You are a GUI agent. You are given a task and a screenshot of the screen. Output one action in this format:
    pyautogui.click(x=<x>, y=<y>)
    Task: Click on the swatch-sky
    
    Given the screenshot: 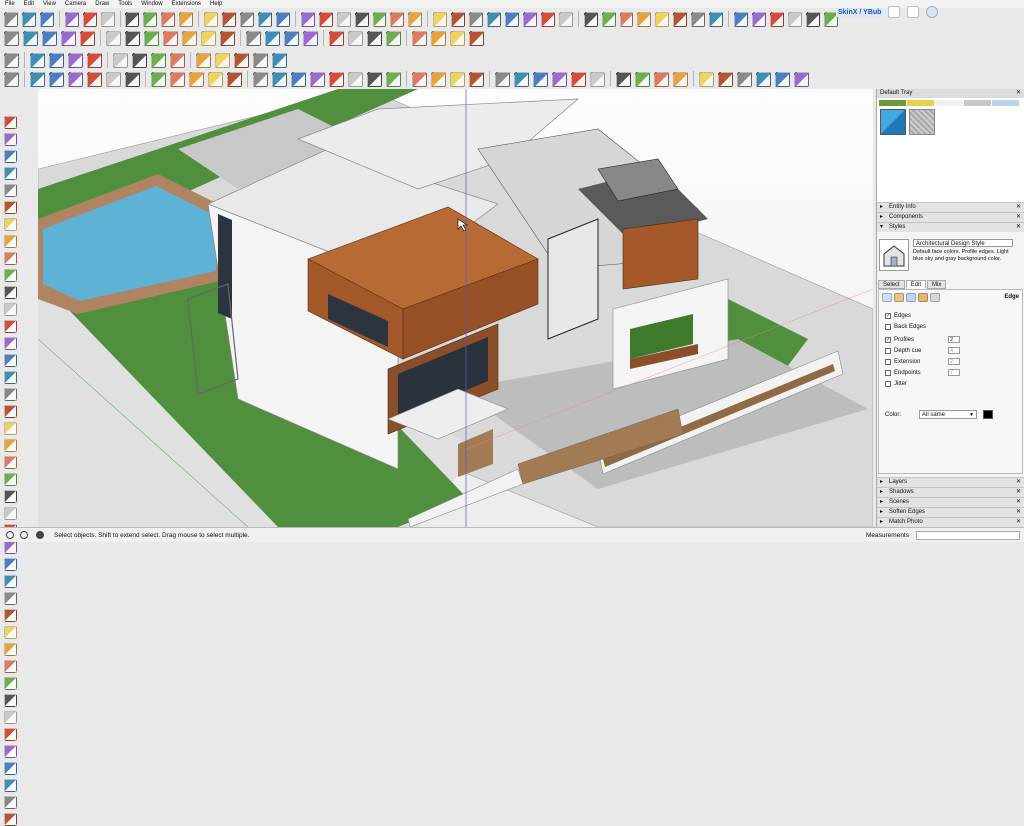 What is the action you would take?
    pyautogui.click(x=1005, y=103)
    